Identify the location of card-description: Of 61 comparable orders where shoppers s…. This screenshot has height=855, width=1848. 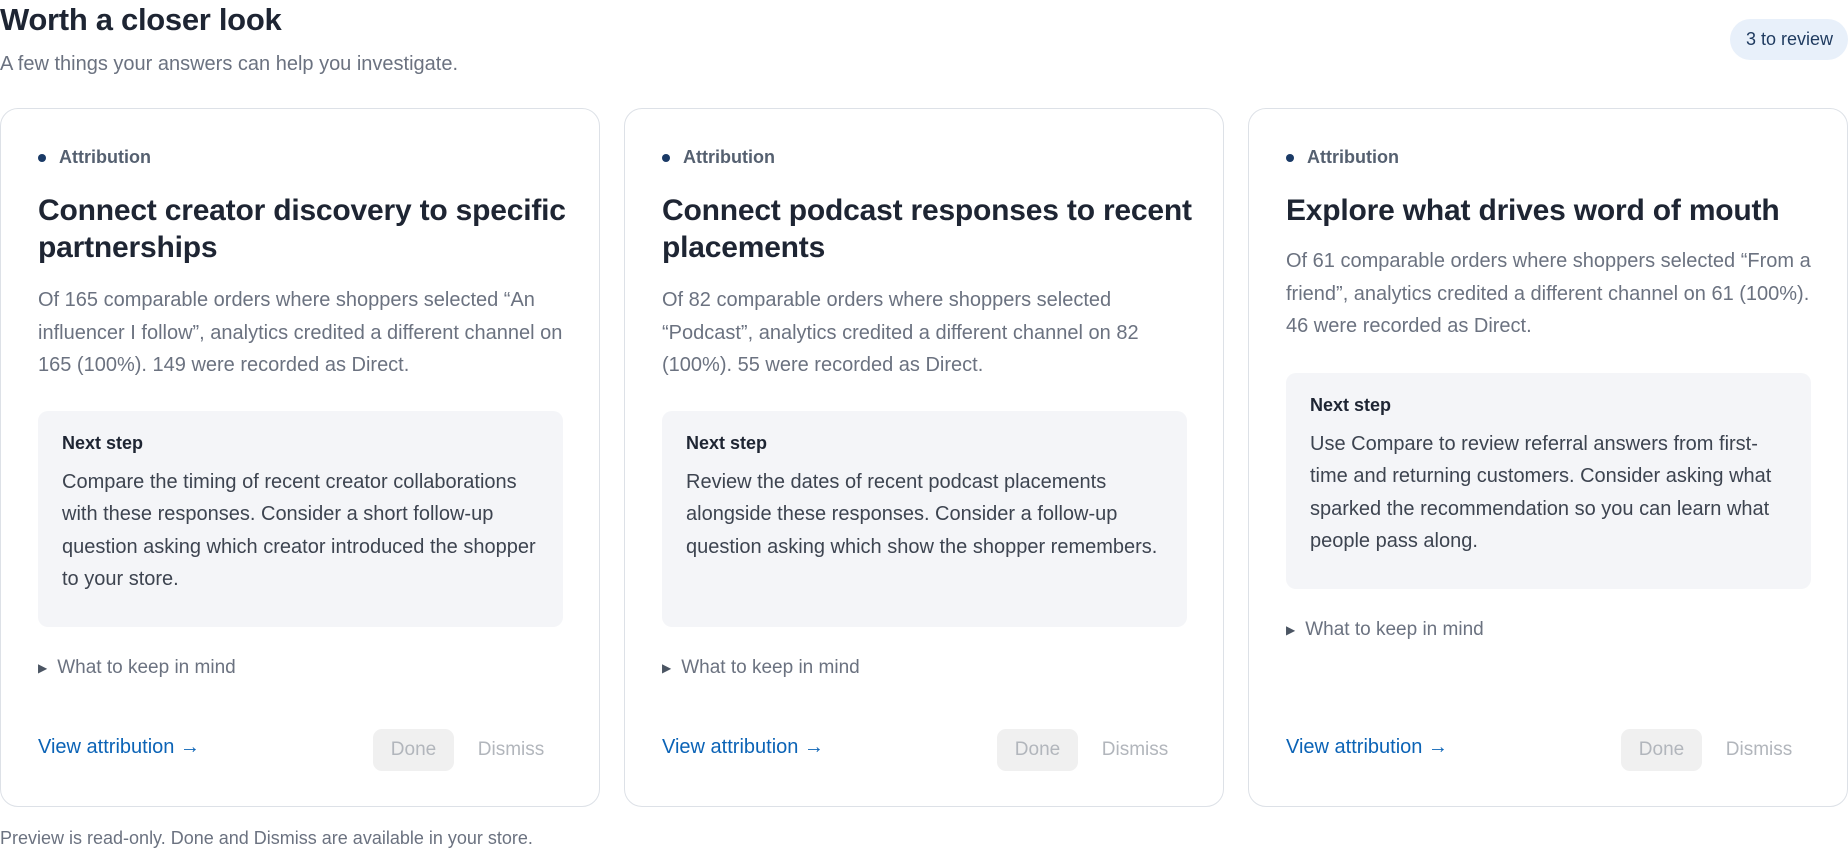
(1548, 293).